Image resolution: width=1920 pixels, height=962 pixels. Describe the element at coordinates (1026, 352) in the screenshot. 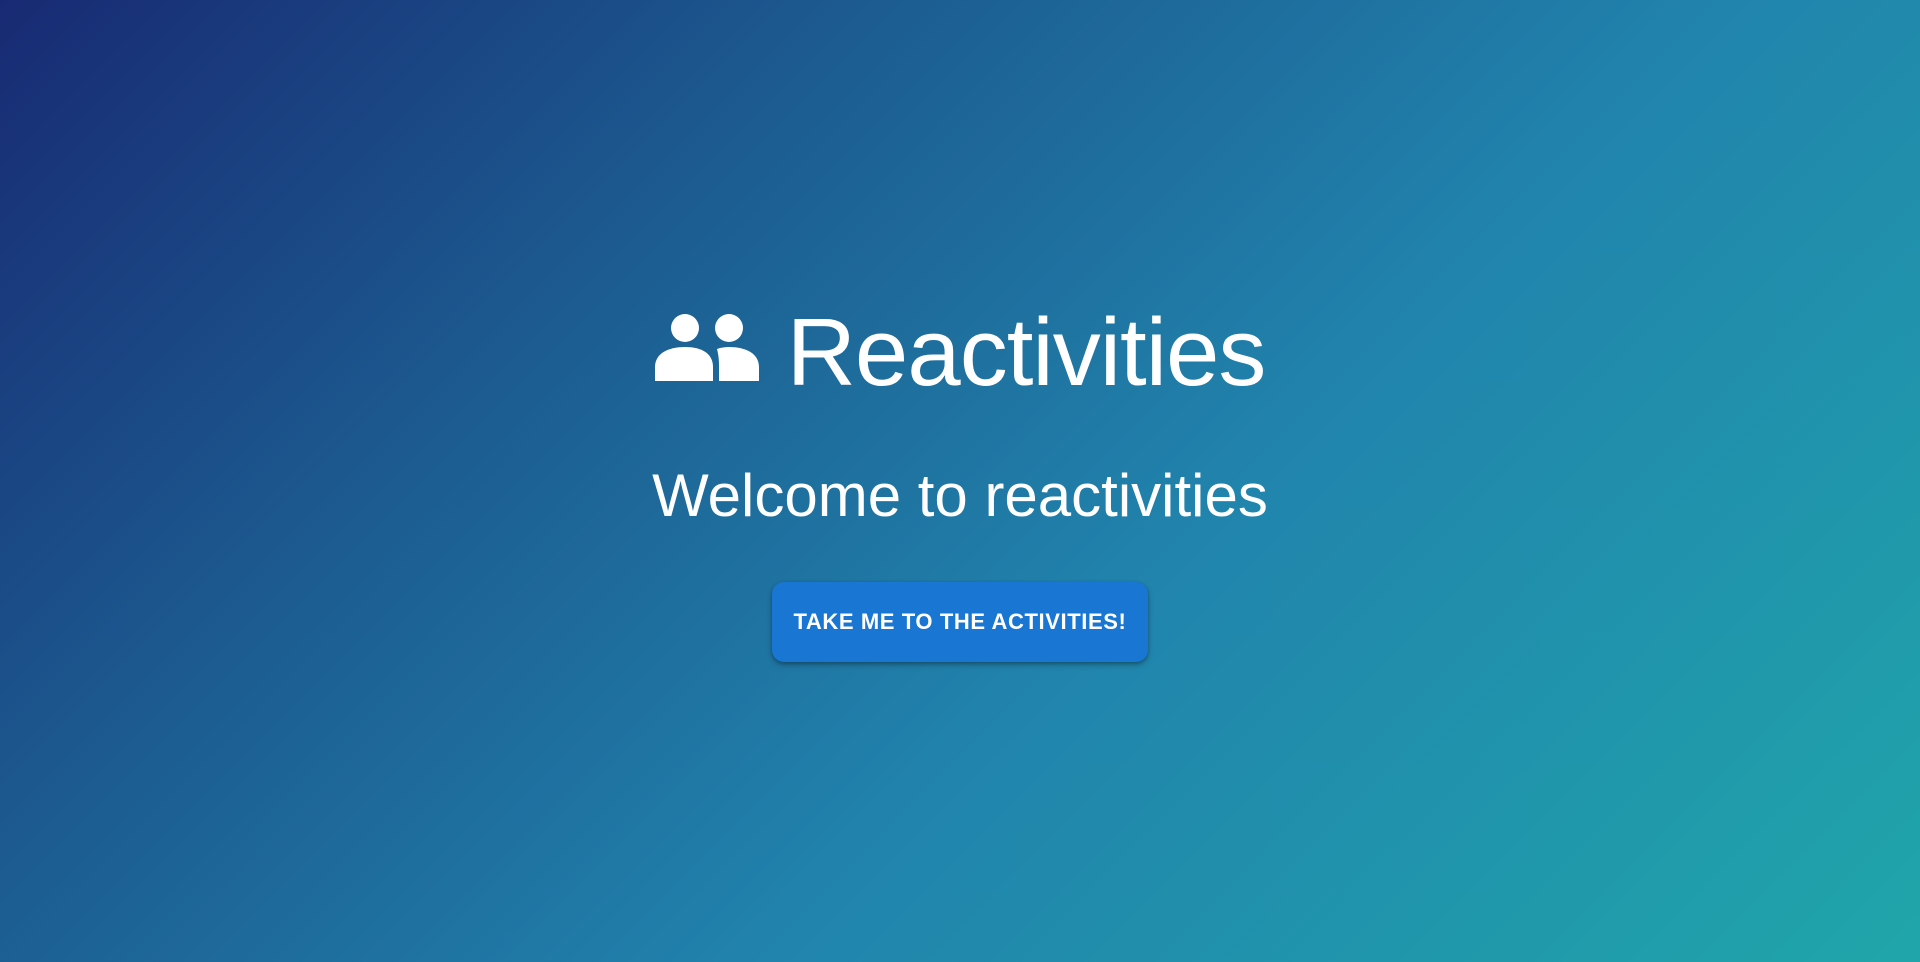

I see `app-title: Reactivities` at that location.